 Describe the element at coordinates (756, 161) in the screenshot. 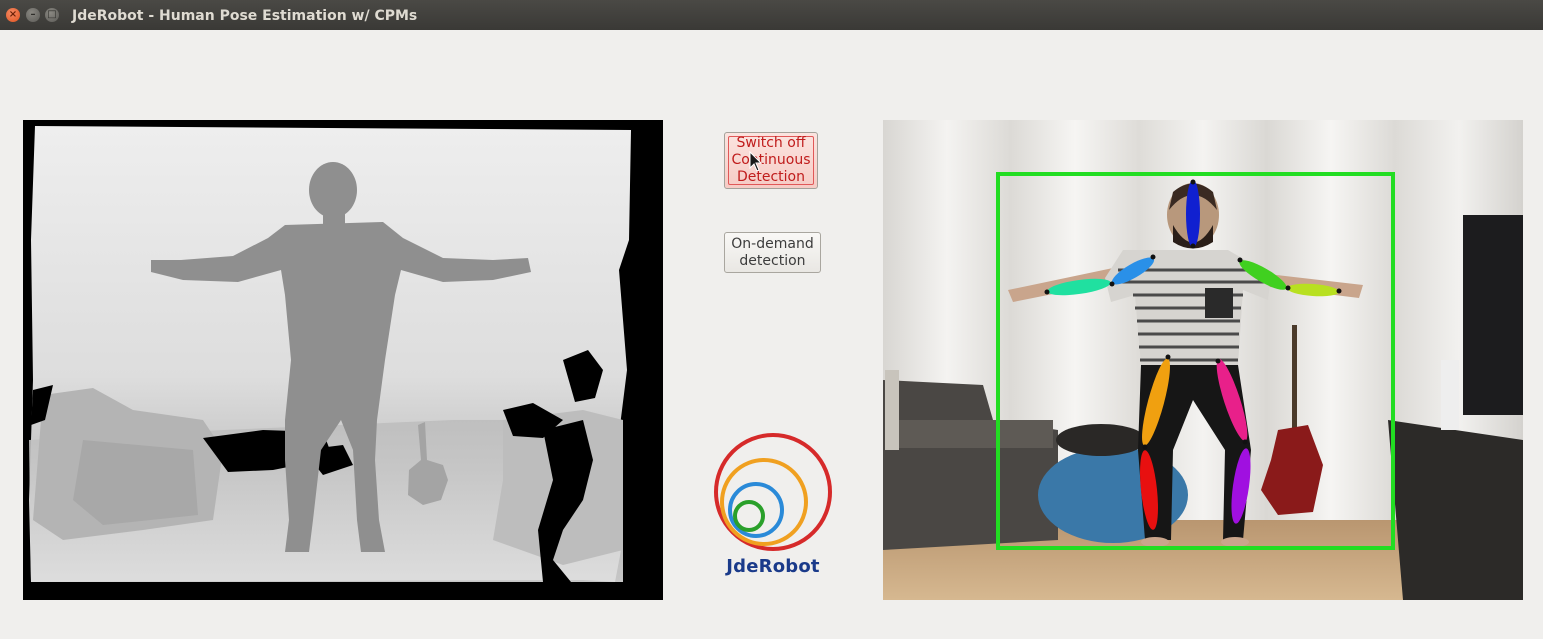

I see `mouse-cursor-icon` at that location.